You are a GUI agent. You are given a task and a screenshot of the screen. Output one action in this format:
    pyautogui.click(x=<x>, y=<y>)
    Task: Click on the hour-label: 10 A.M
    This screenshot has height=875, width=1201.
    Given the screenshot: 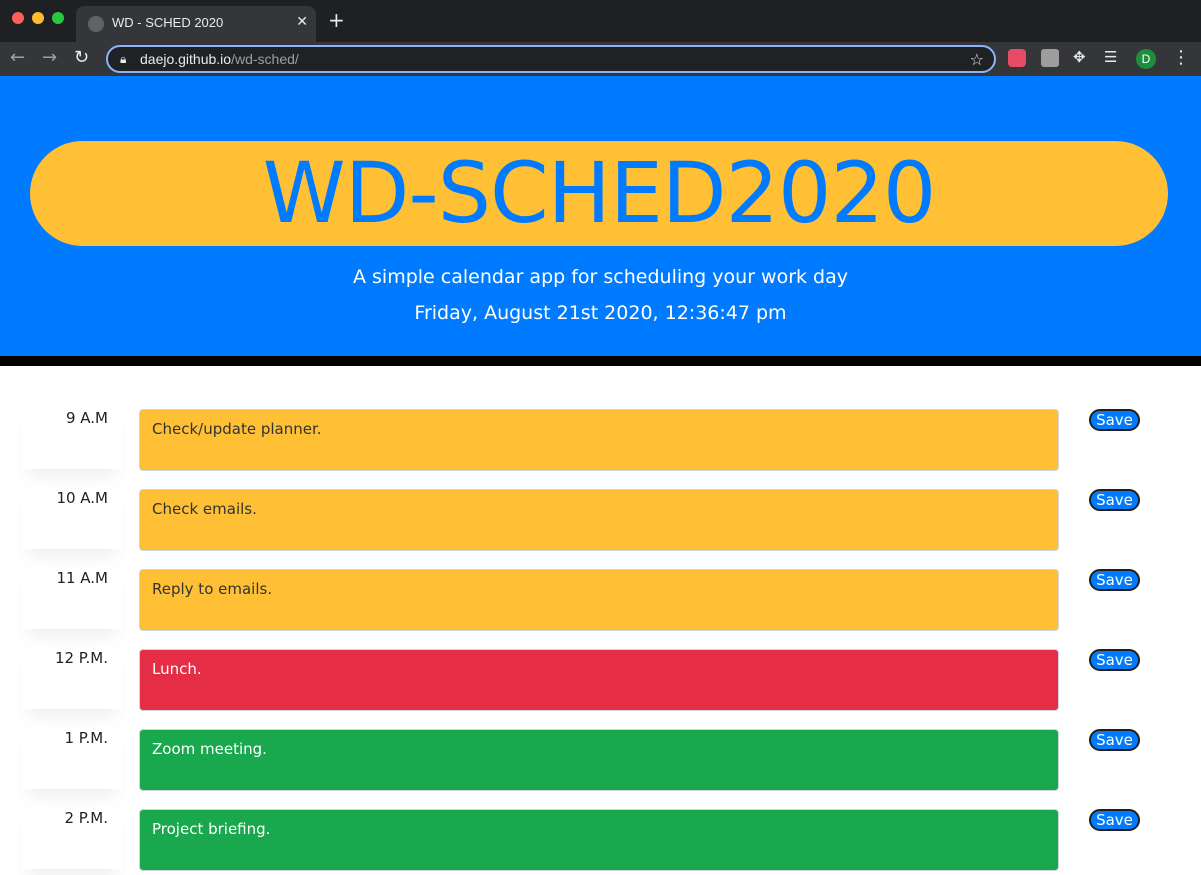 What is the action you would take?
    pyautogui.click(x=72, y=519)
    